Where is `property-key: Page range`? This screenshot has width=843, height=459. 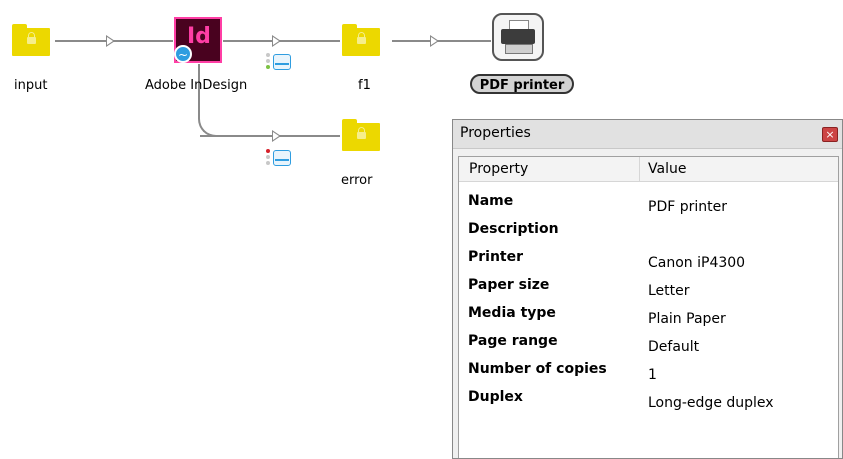 property-key: Page range is located at coordinates (513, 341).